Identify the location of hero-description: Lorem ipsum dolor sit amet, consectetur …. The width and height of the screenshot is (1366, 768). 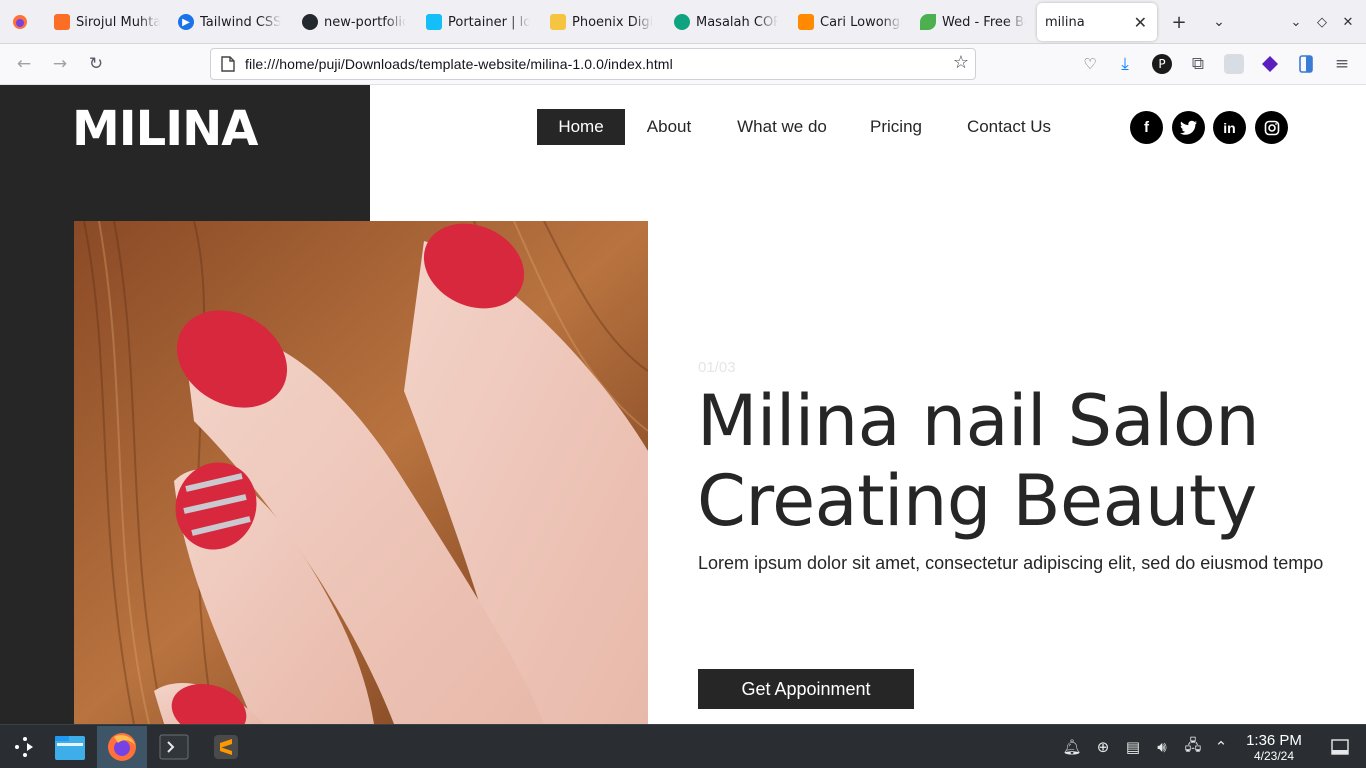
(1011, 563).